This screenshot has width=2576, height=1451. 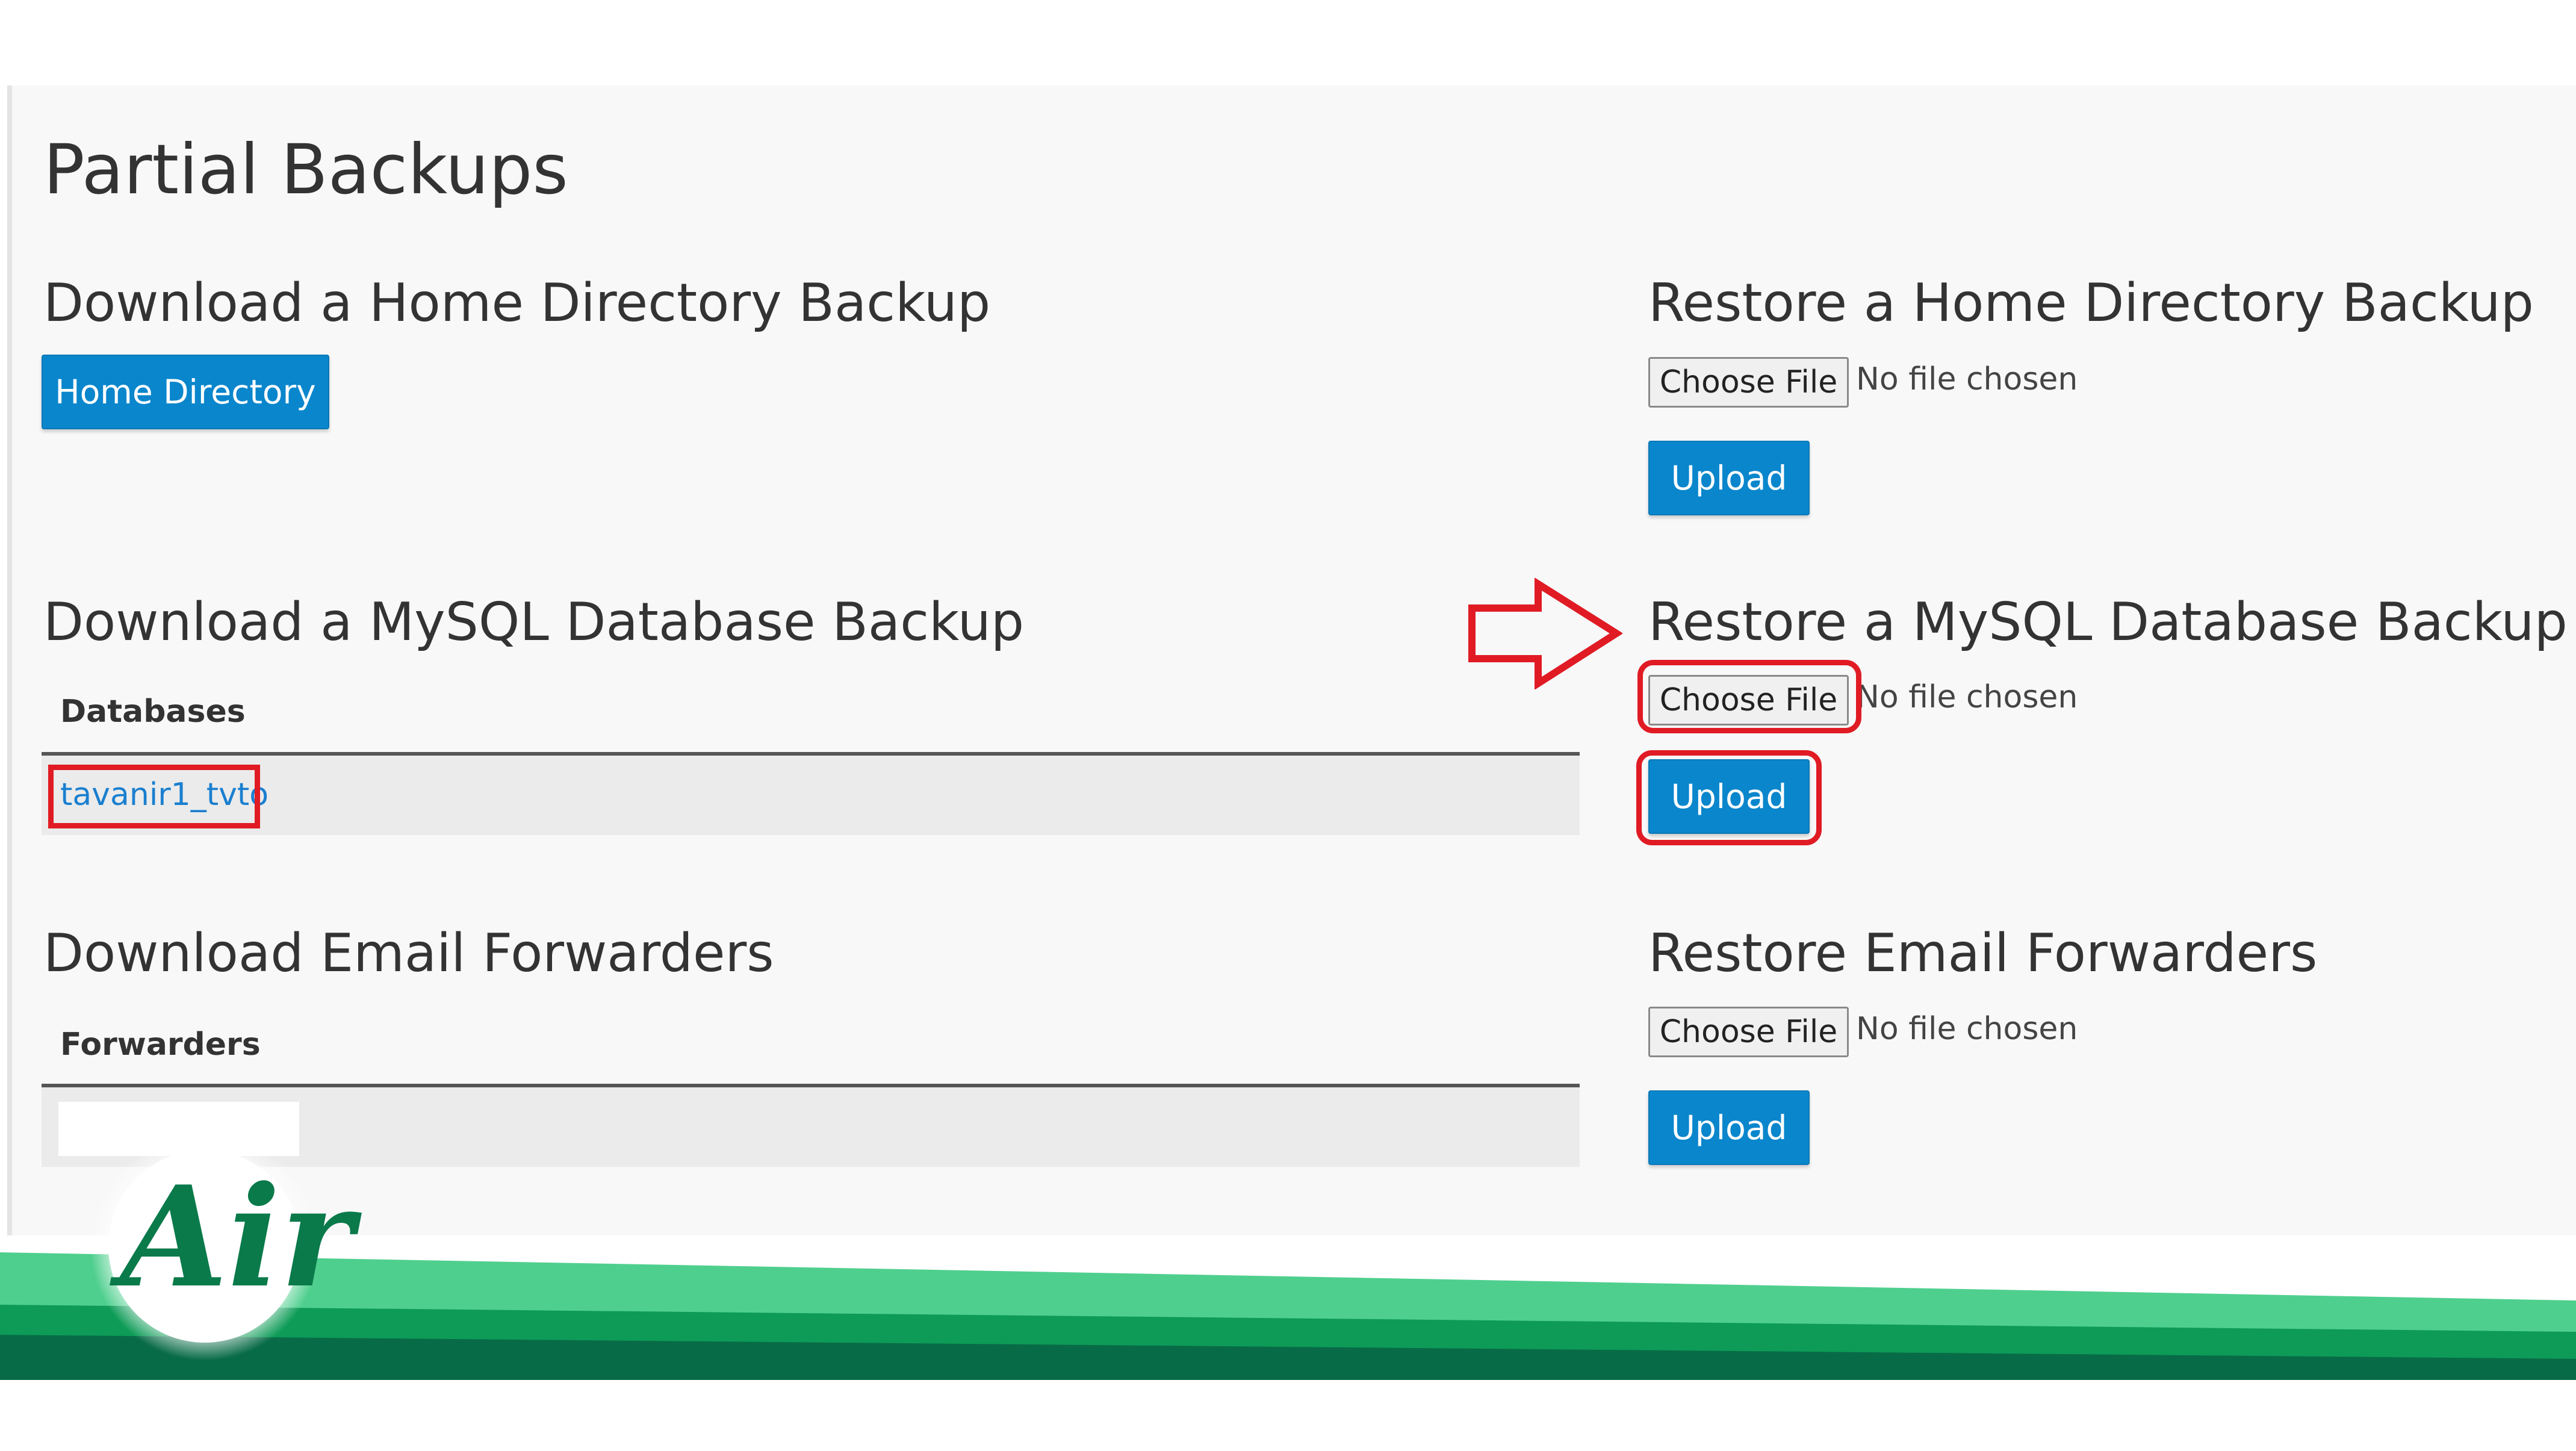 I want to click on annotation-highlight-upload, so click(x=1729, y=797).